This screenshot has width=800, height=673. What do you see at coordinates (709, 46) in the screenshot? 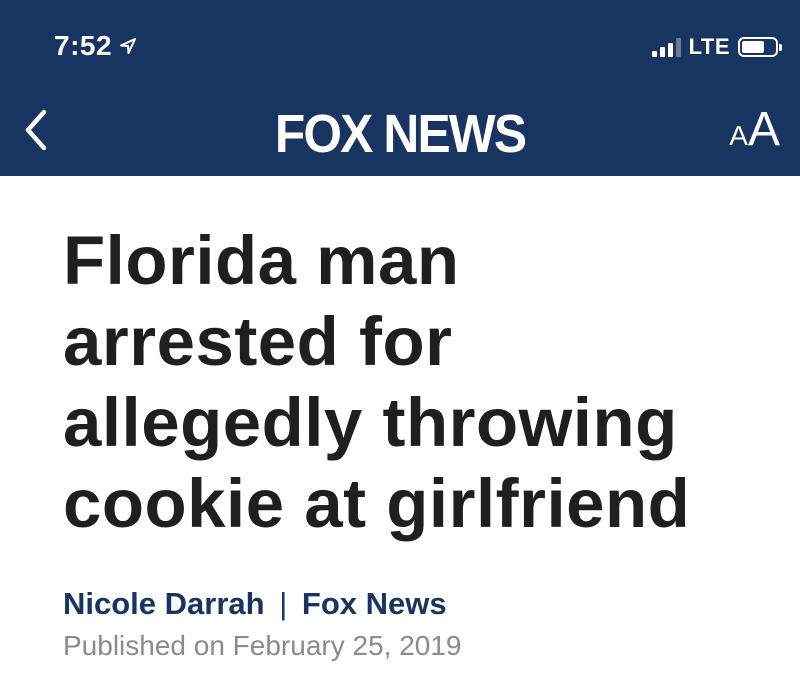
I see `network-type: LTE` at bounding box center [709, 46].